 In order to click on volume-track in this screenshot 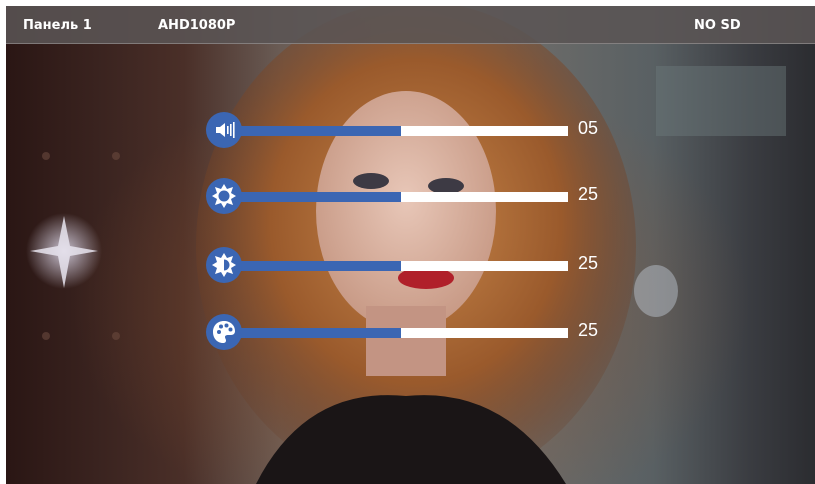, I will do `click(401, 131)`.